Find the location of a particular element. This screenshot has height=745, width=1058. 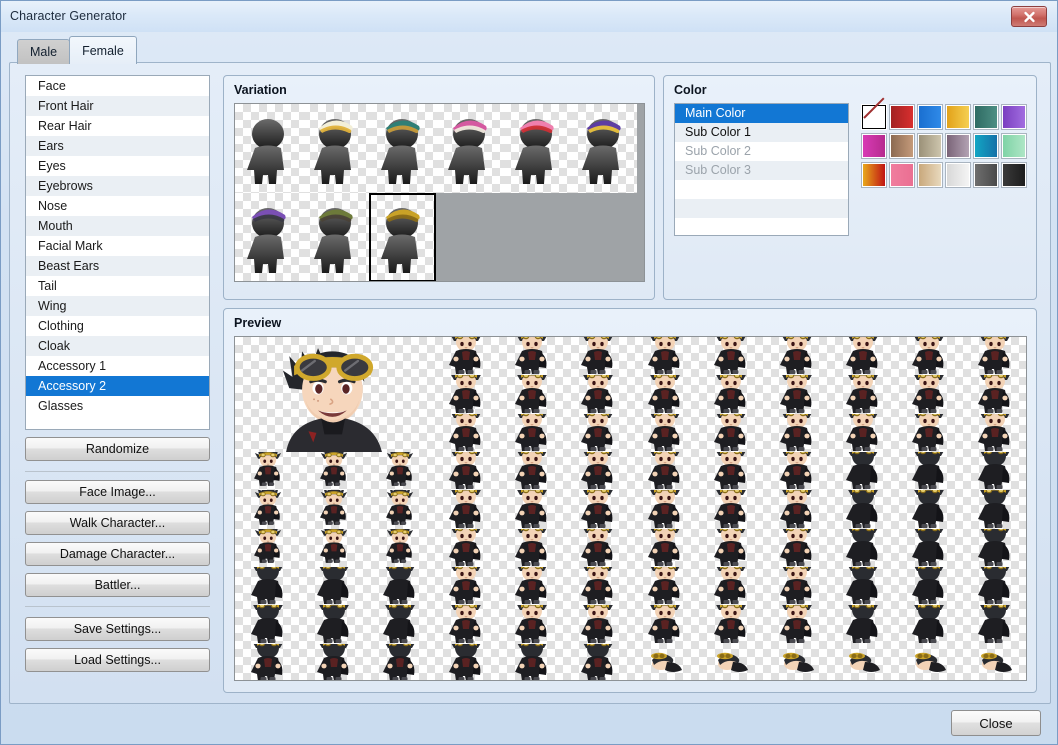

color-swatch-fire-red is located at coordinates (874, 174).